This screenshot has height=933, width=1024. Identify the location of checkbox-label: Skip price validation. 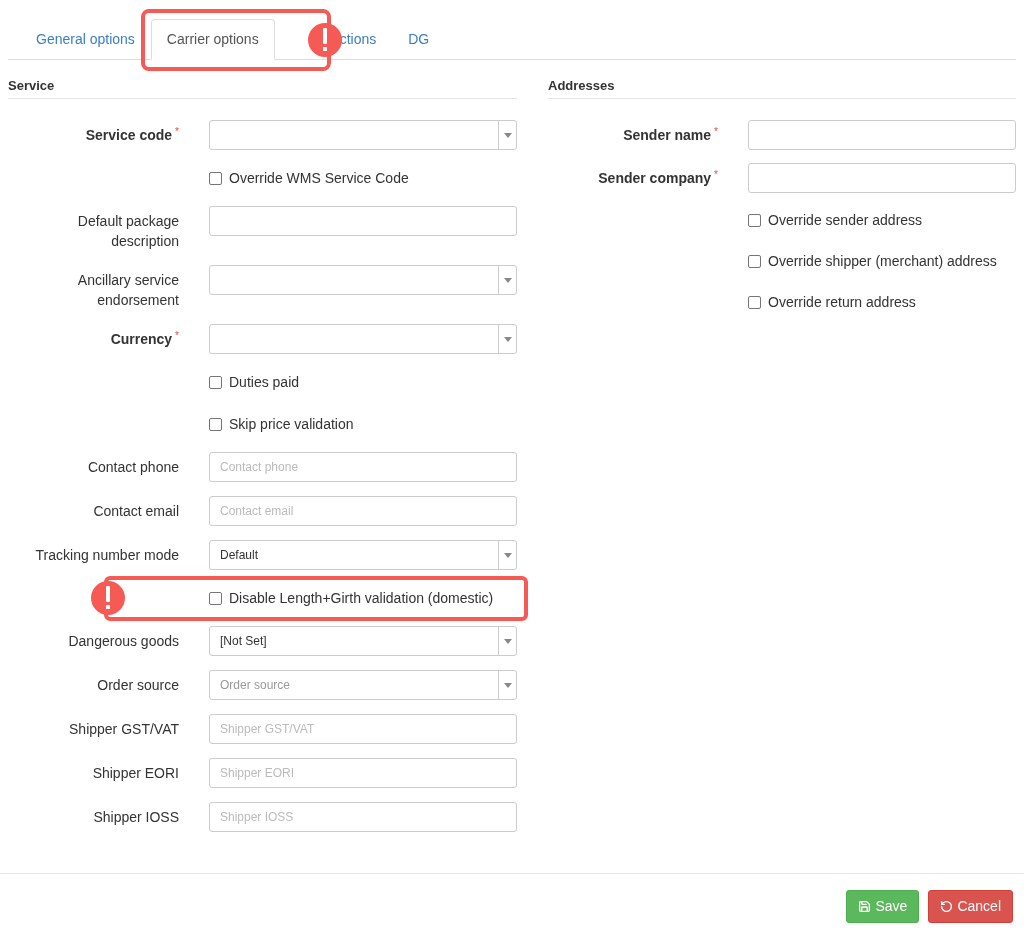
(291, 424).